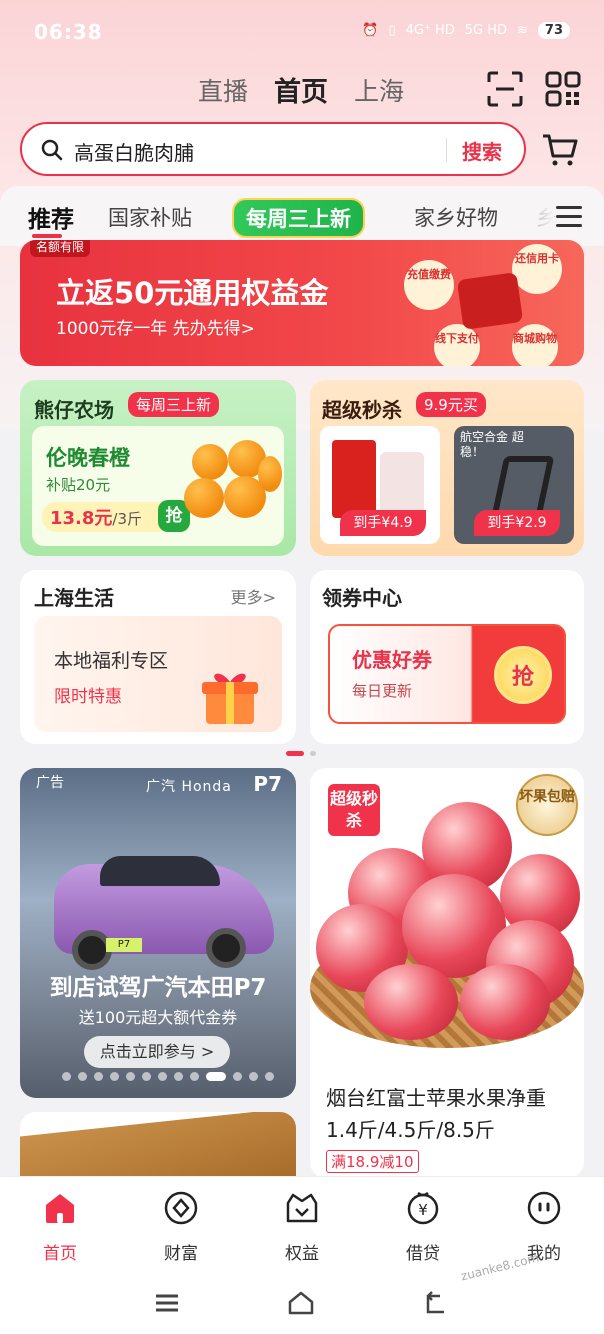 Image resolution: width=604 pixels, height=1334 pixels. What do you see at coordinates (505, 89) in the screenshot?
I see `scan-icon` at bounding box center [505, 89].